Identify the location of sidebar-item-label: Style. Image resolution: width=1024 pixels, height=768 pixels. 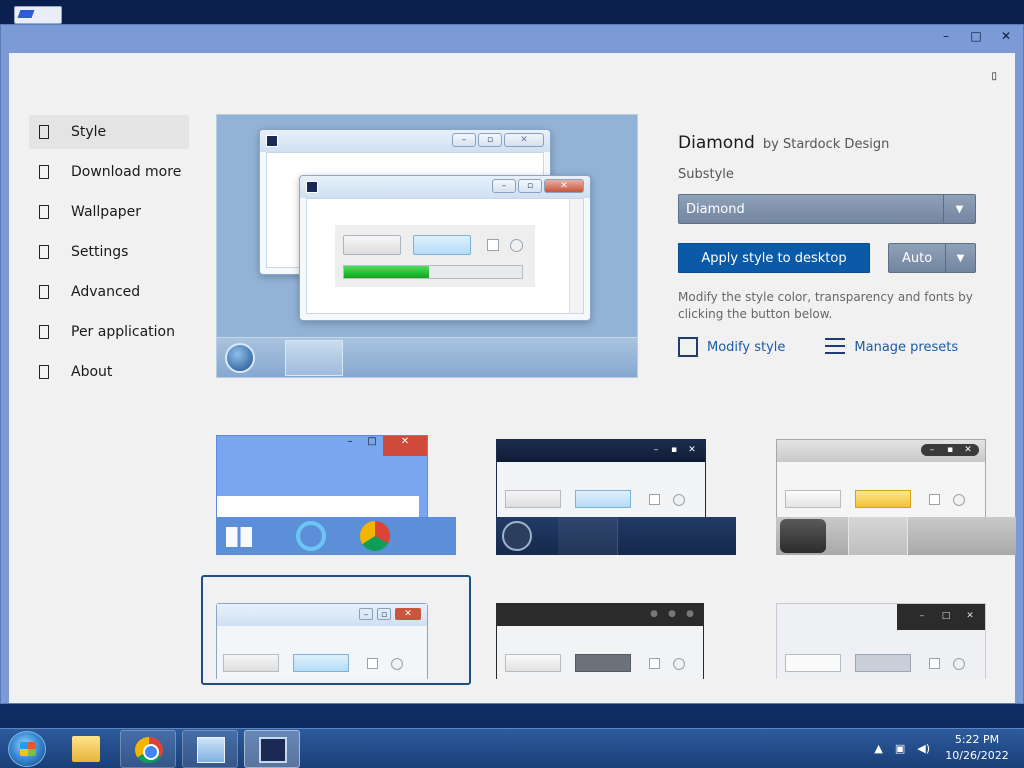
(89, 132).